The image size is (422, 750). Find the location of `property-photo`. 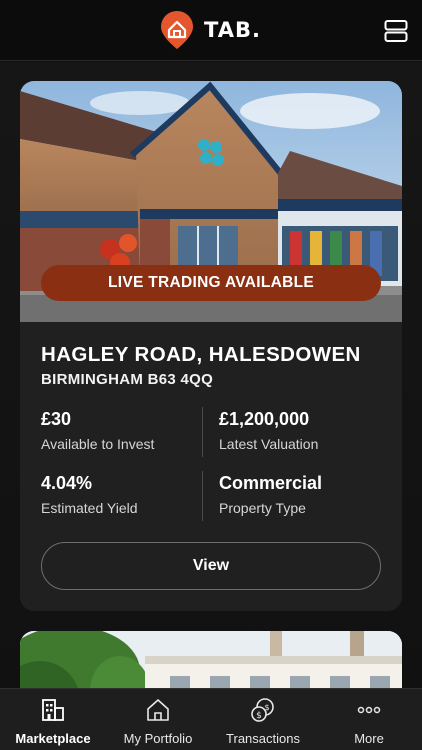

property-photo is located at coordinates (211, 659).